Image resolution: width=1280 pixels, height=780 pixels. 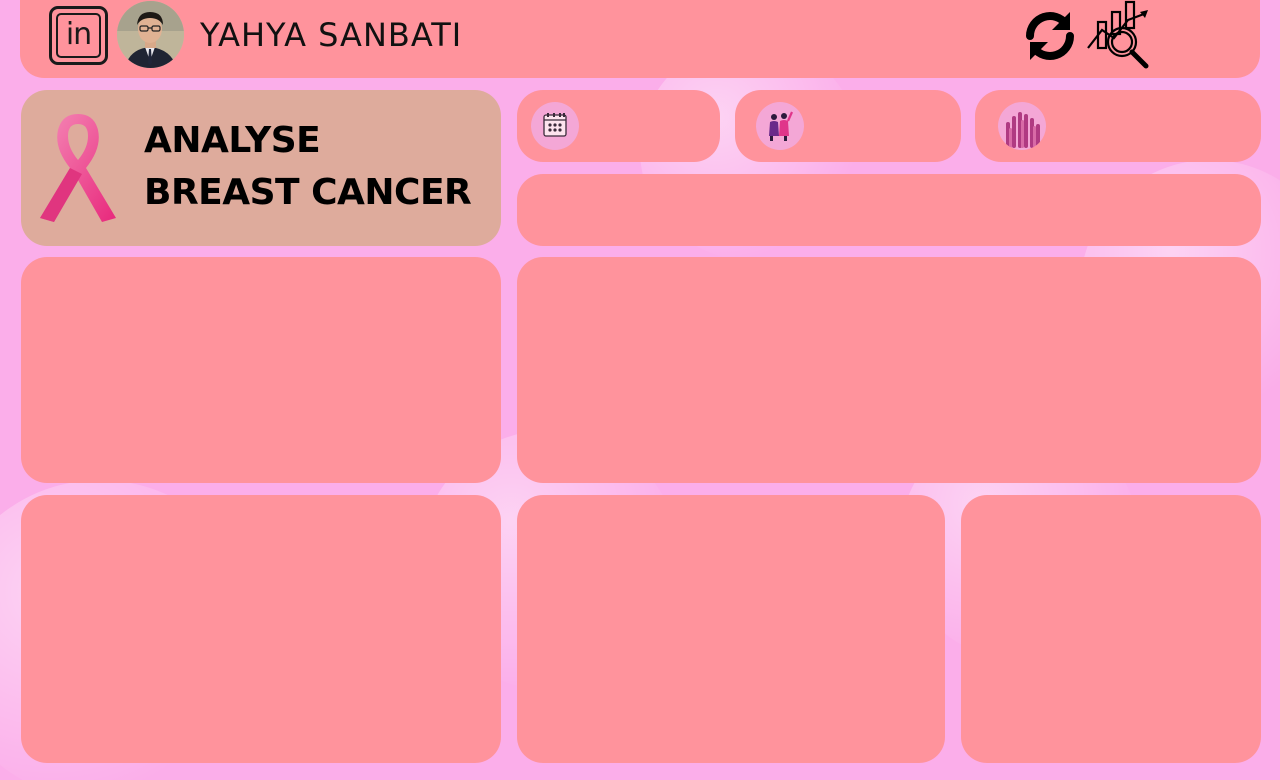 What do you see at coordinates (1022, 126) in the screenshot?
I see `raised-hands-icon` at bounding box center [1022, 126].